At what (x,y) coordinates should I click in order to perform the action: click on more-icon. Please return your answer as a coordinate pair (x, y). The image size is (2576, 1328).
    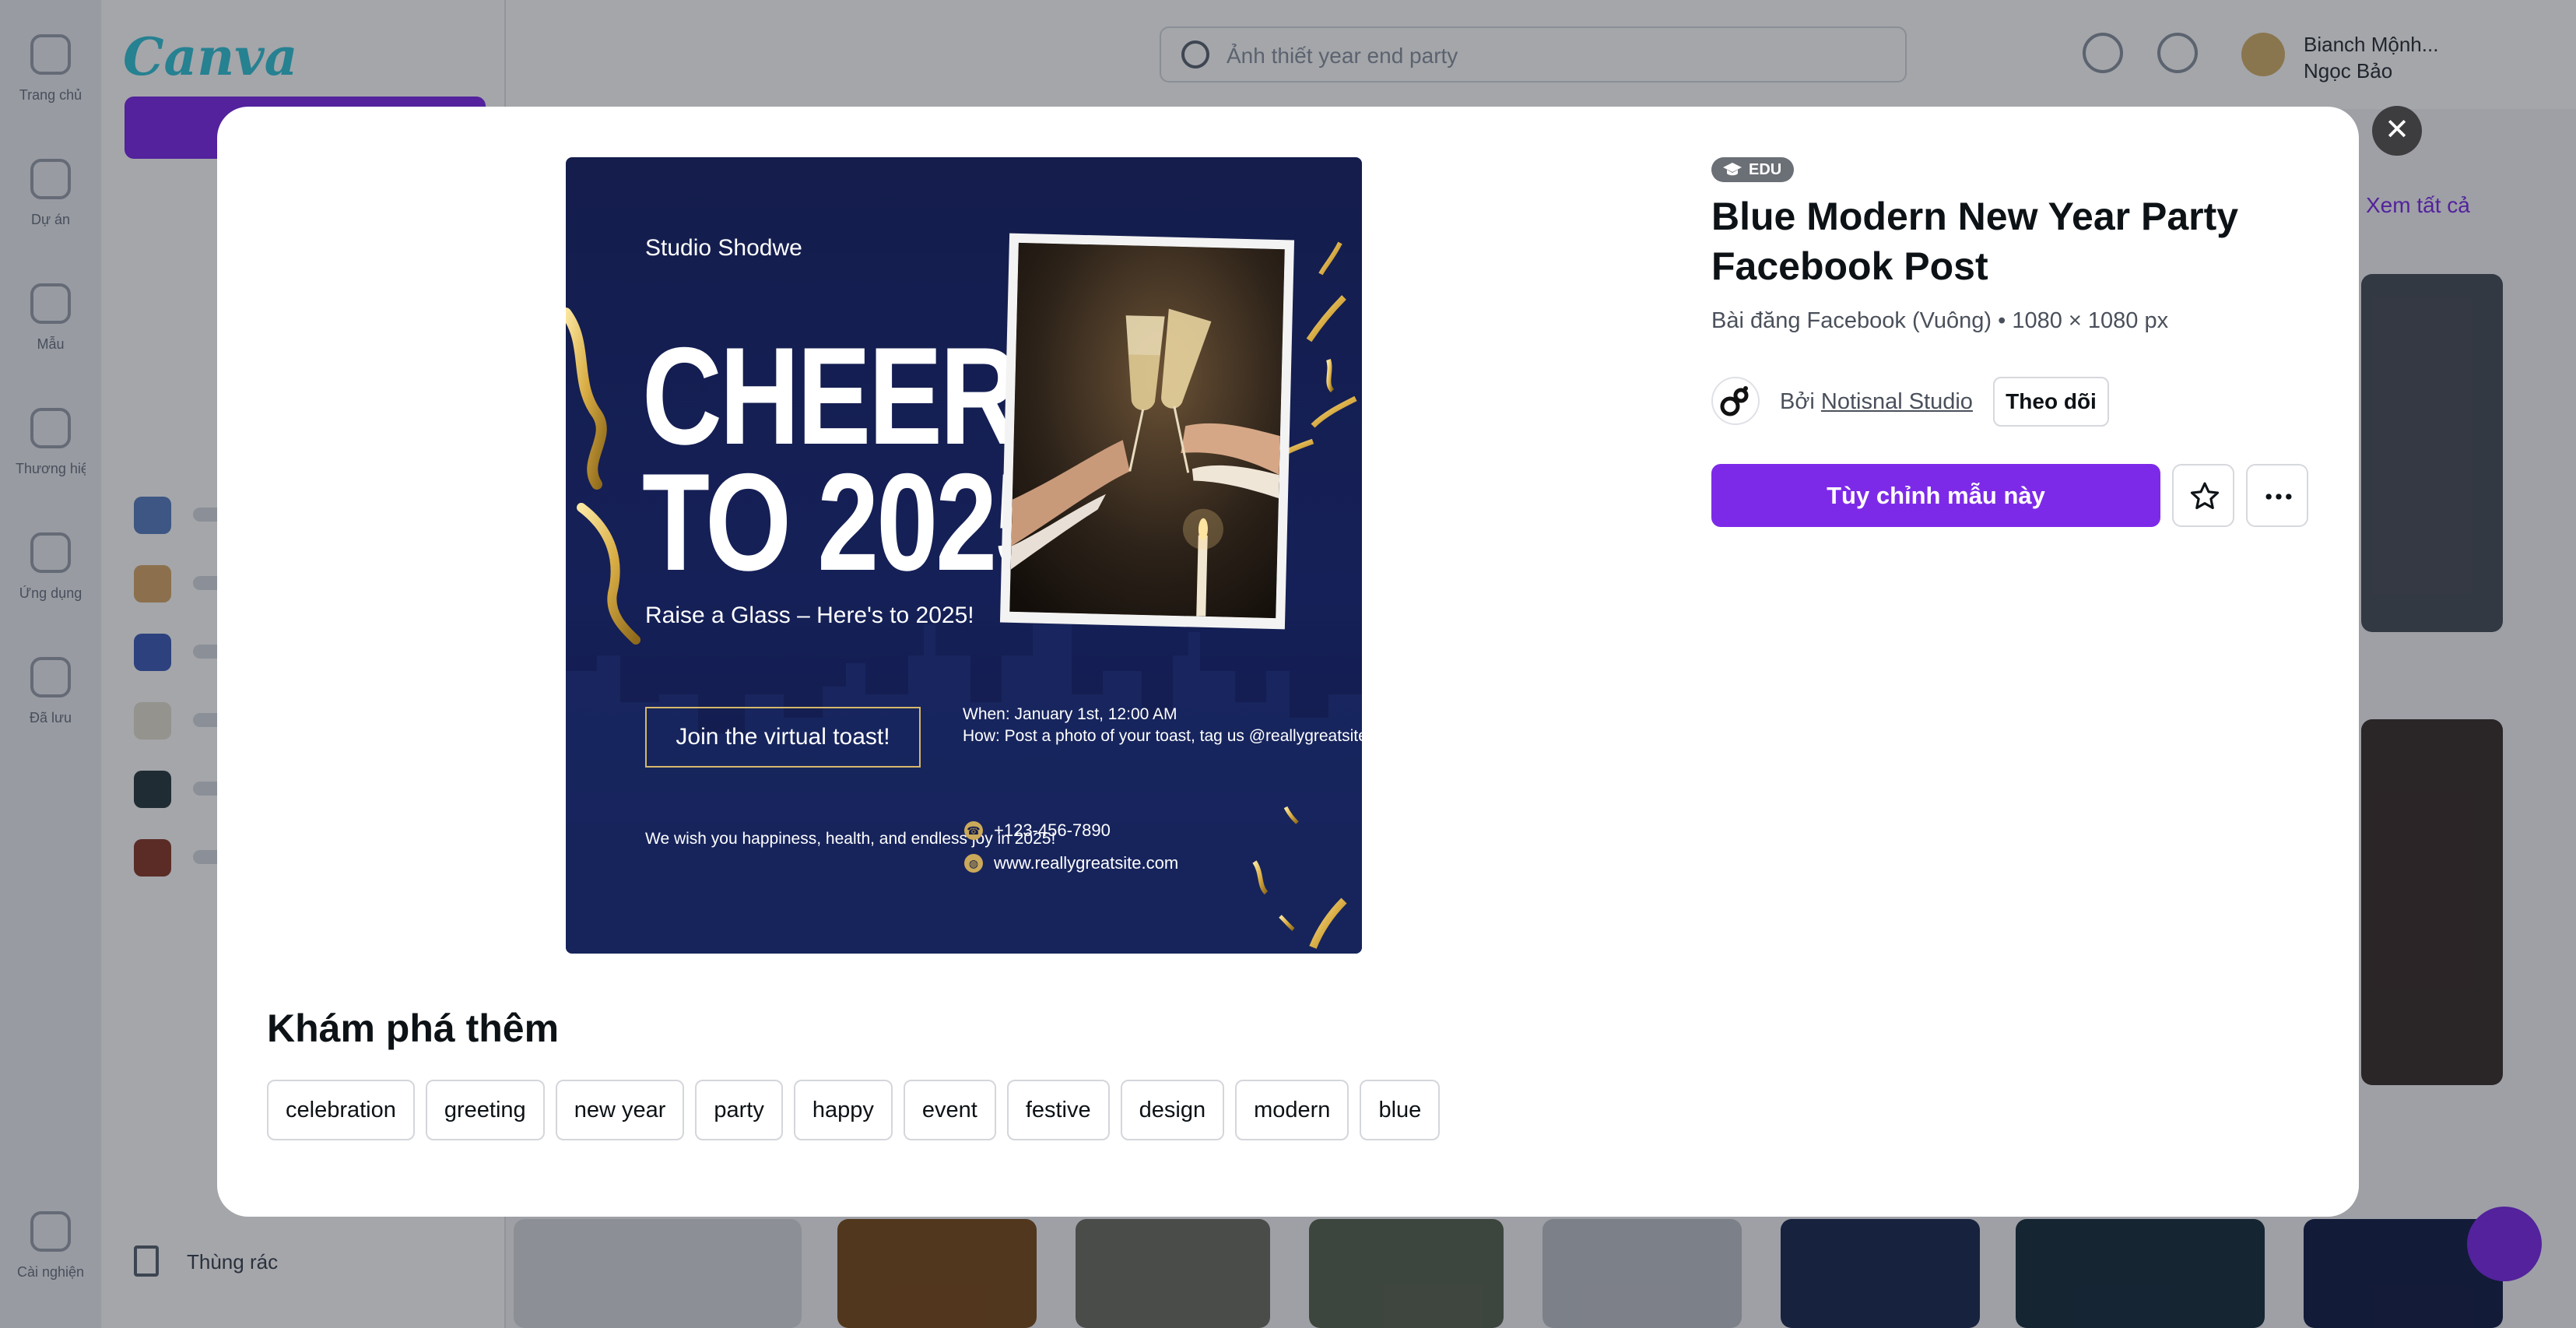
    Looking at the image, I should click on (2279, 497).